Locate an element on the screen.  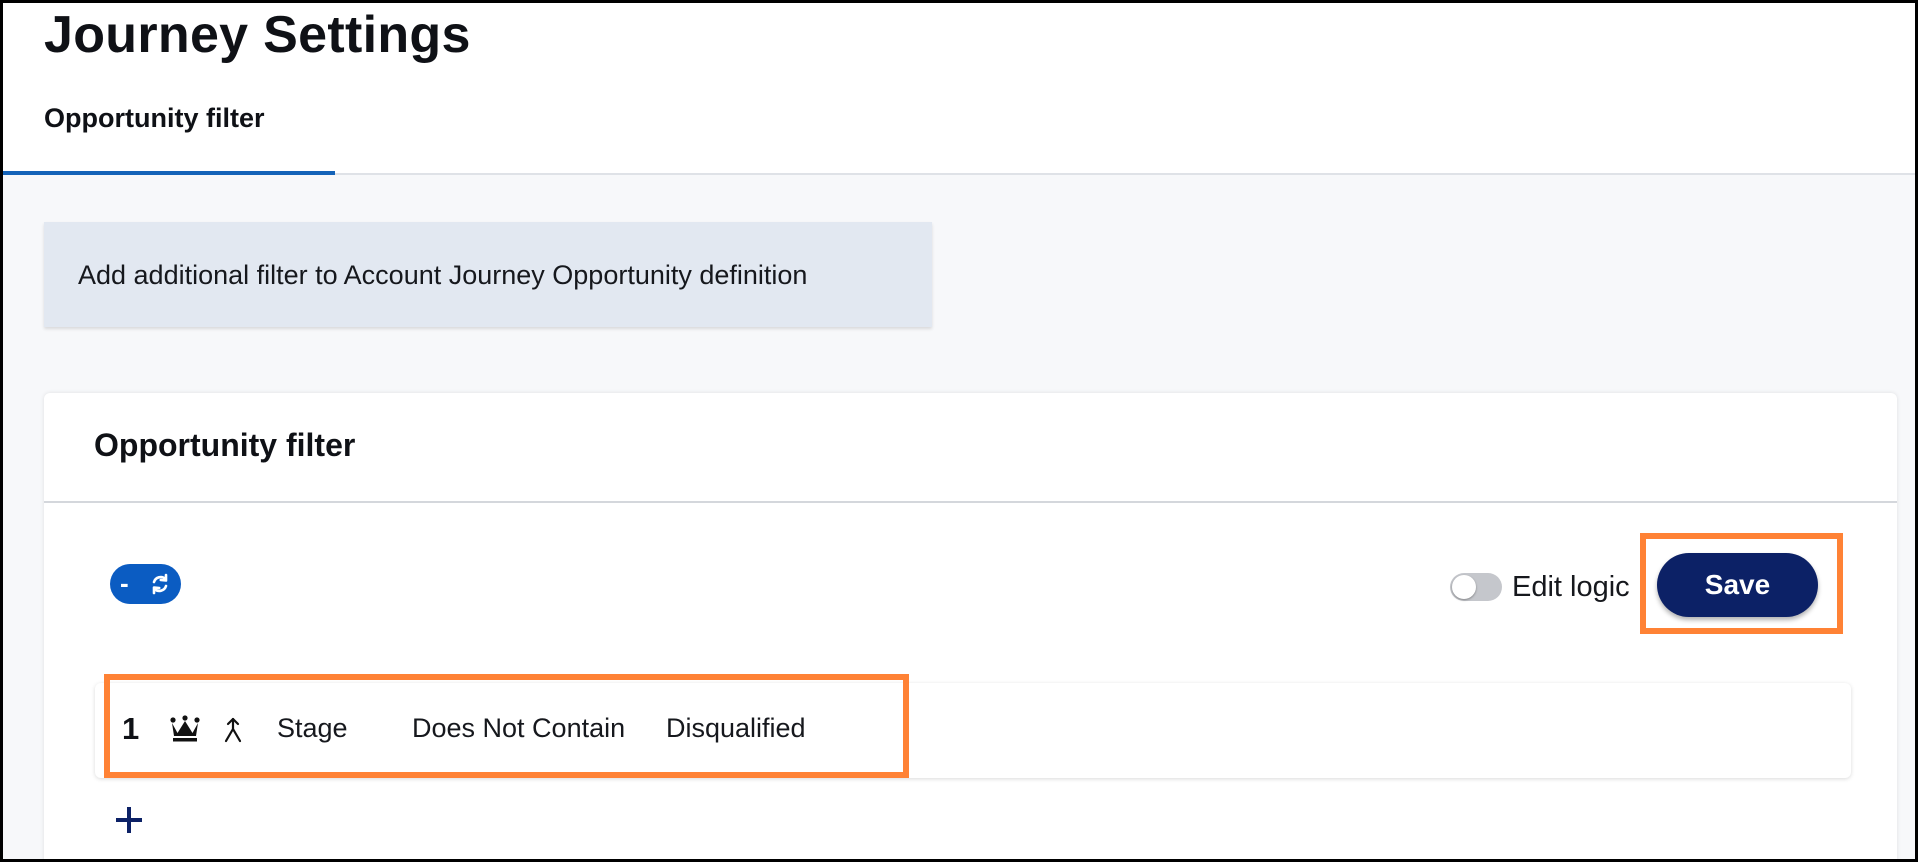
plus-icon is located at coordinates (129, 820).